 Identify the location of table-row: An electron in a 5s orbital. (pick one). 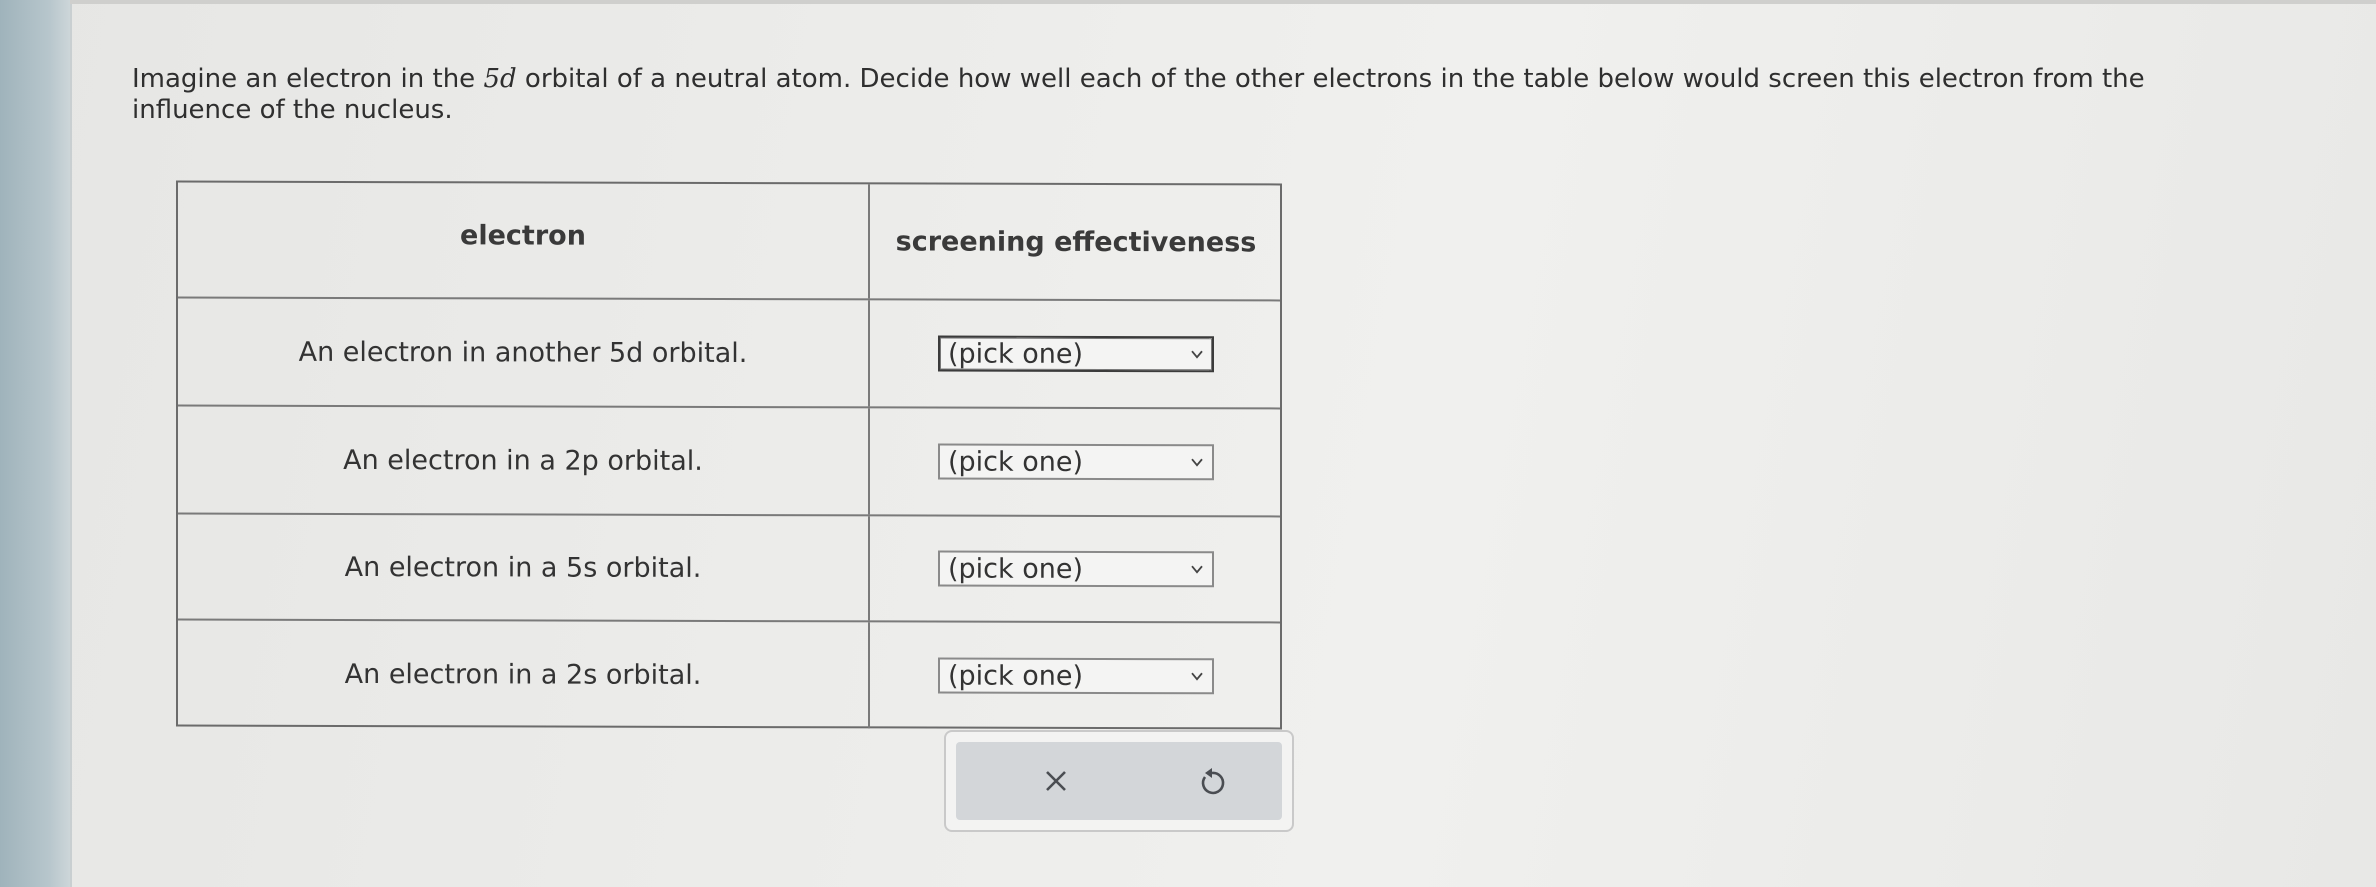
(730, 567).